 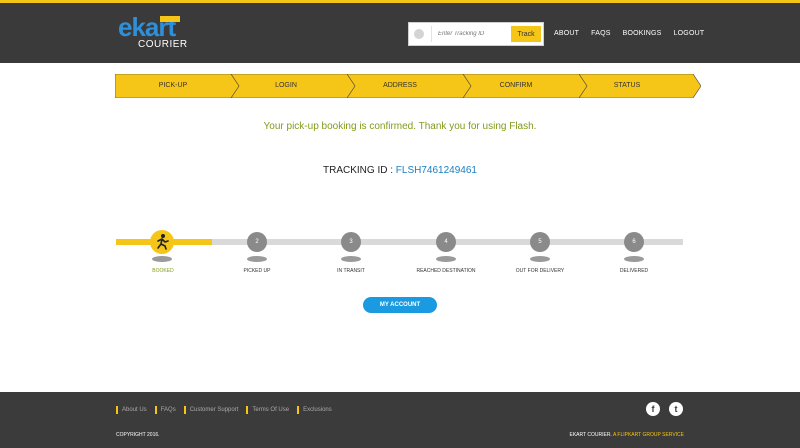 What do you see at coordinates (400, 305) in the screenshot?
I see `my-account-button: MY ACCOUNT` at bounding box center [400, 305].